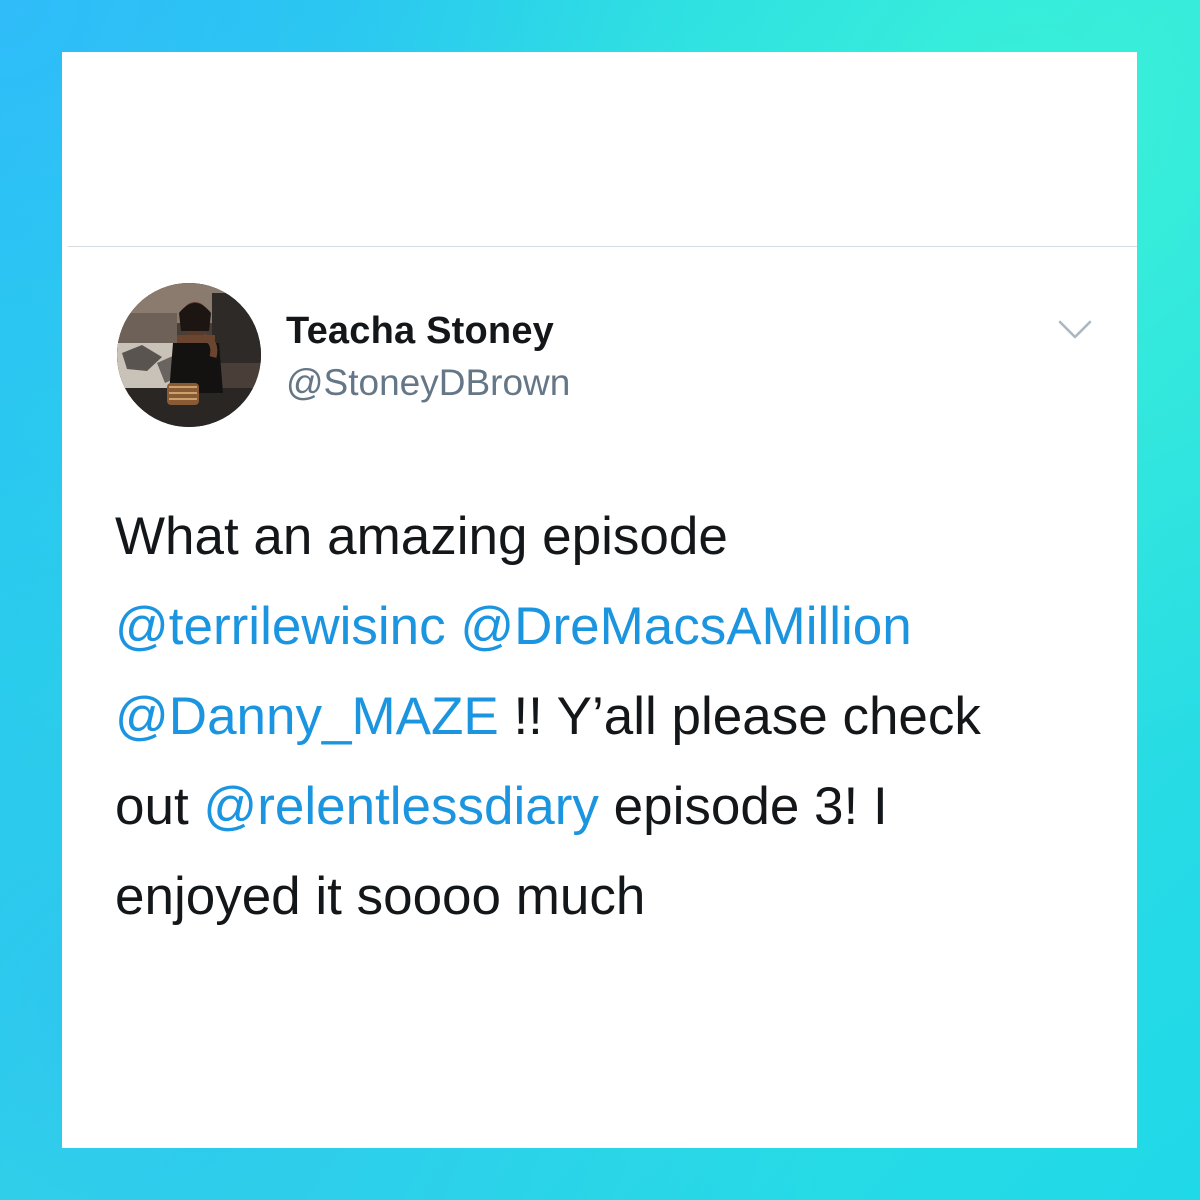 The image size is (1200, 1200). I want to click on tweet-text-segment: episode 3! I, so click(743, 806).